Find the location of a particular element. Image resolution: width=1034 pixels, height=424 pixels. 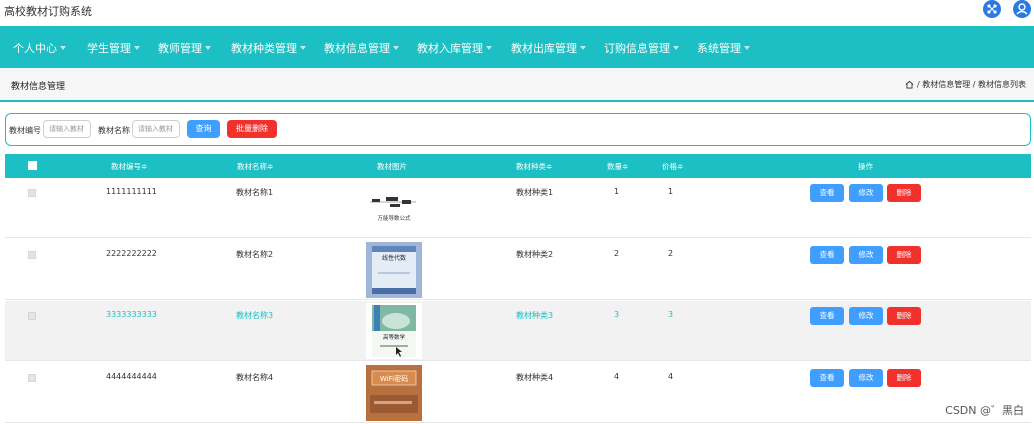

cell-type: 教材种类4 is located at coordinates (535, 377).